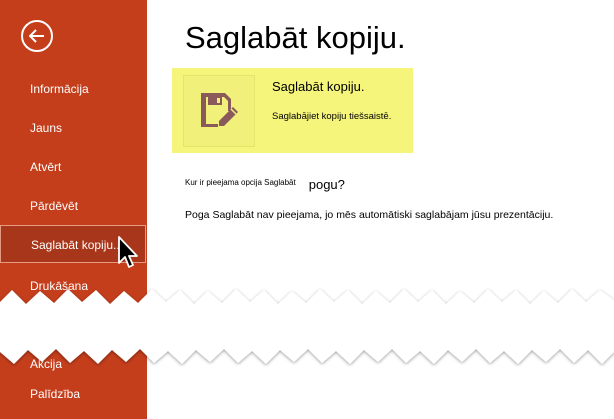 Image resolution: width=614 pixels, height=419 pixels. I want to click on save-option-description: Saglabājiet kopiju tiešsaistē., so click(332, 116).